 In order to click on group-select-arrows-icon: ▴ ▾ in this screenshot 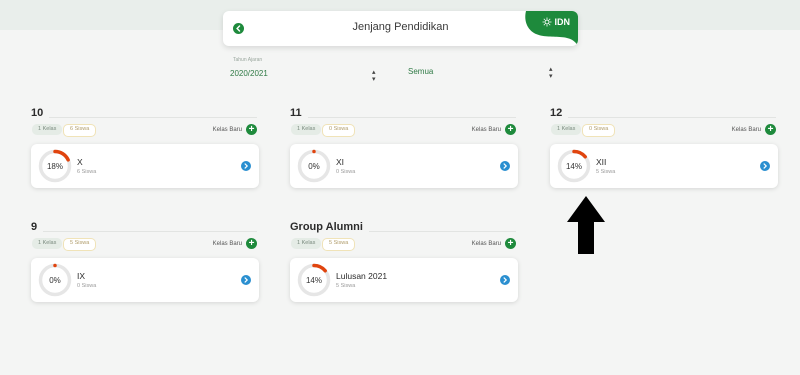, I will do `click(551, 73)`.